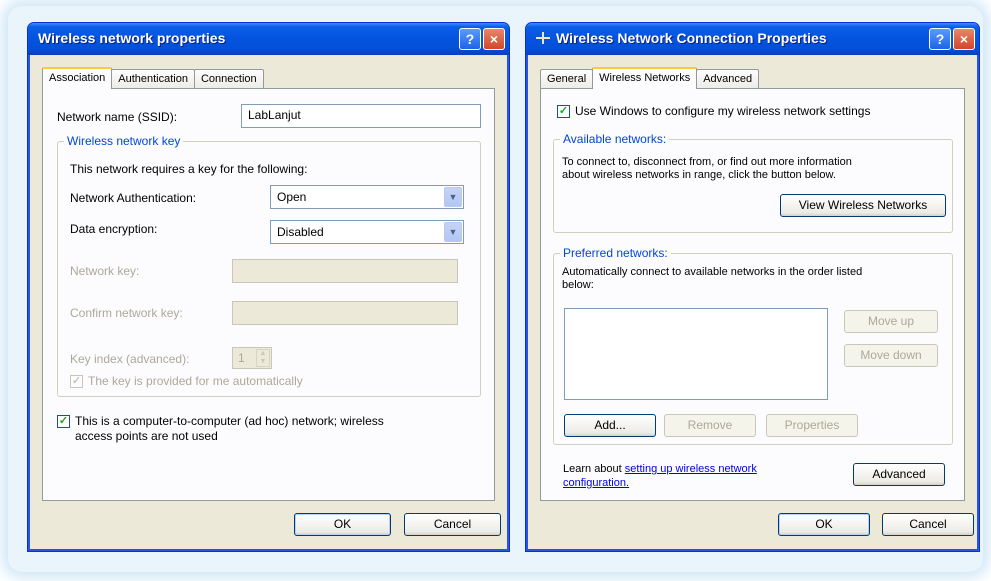 The image size is (991, 581). What do you see at coordinates (592, 469) in the screenshot?
I see `learn-prefix: Learn about` at bounding box center [592, 469].